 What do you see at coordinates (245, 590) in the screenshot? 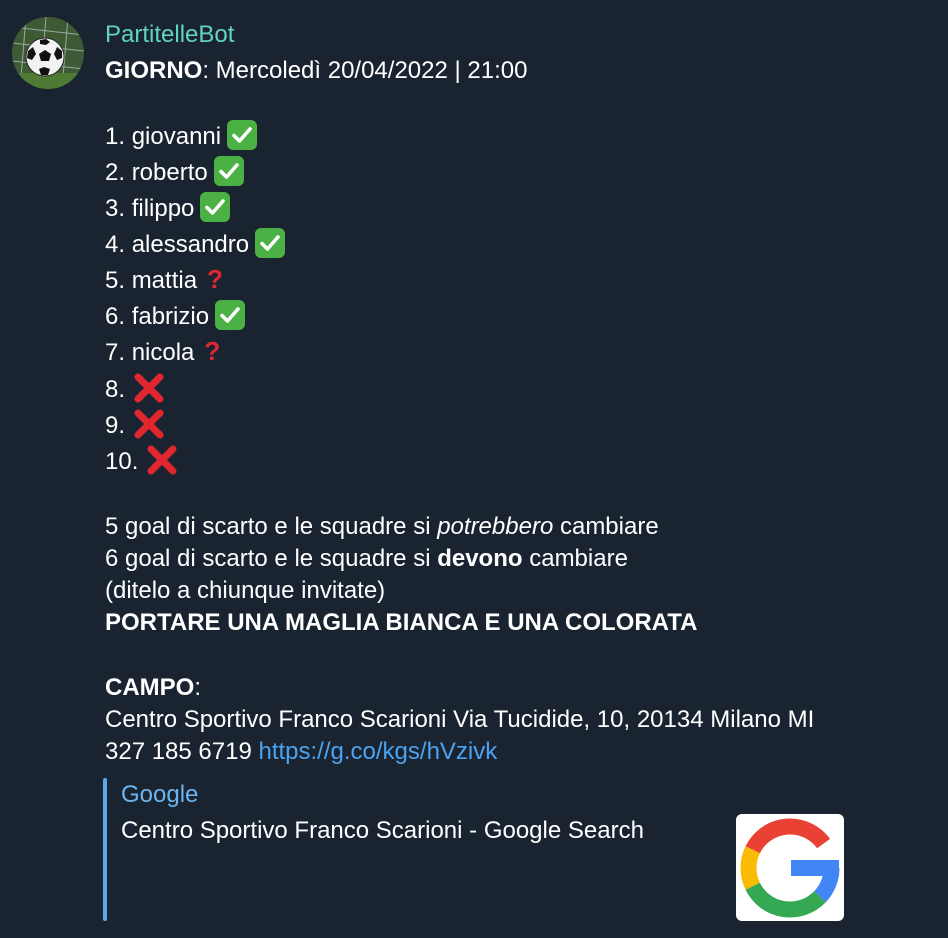
I see `rule-line-3: (ditelo a chiunque invitate)` at bounding box center [245, 590].